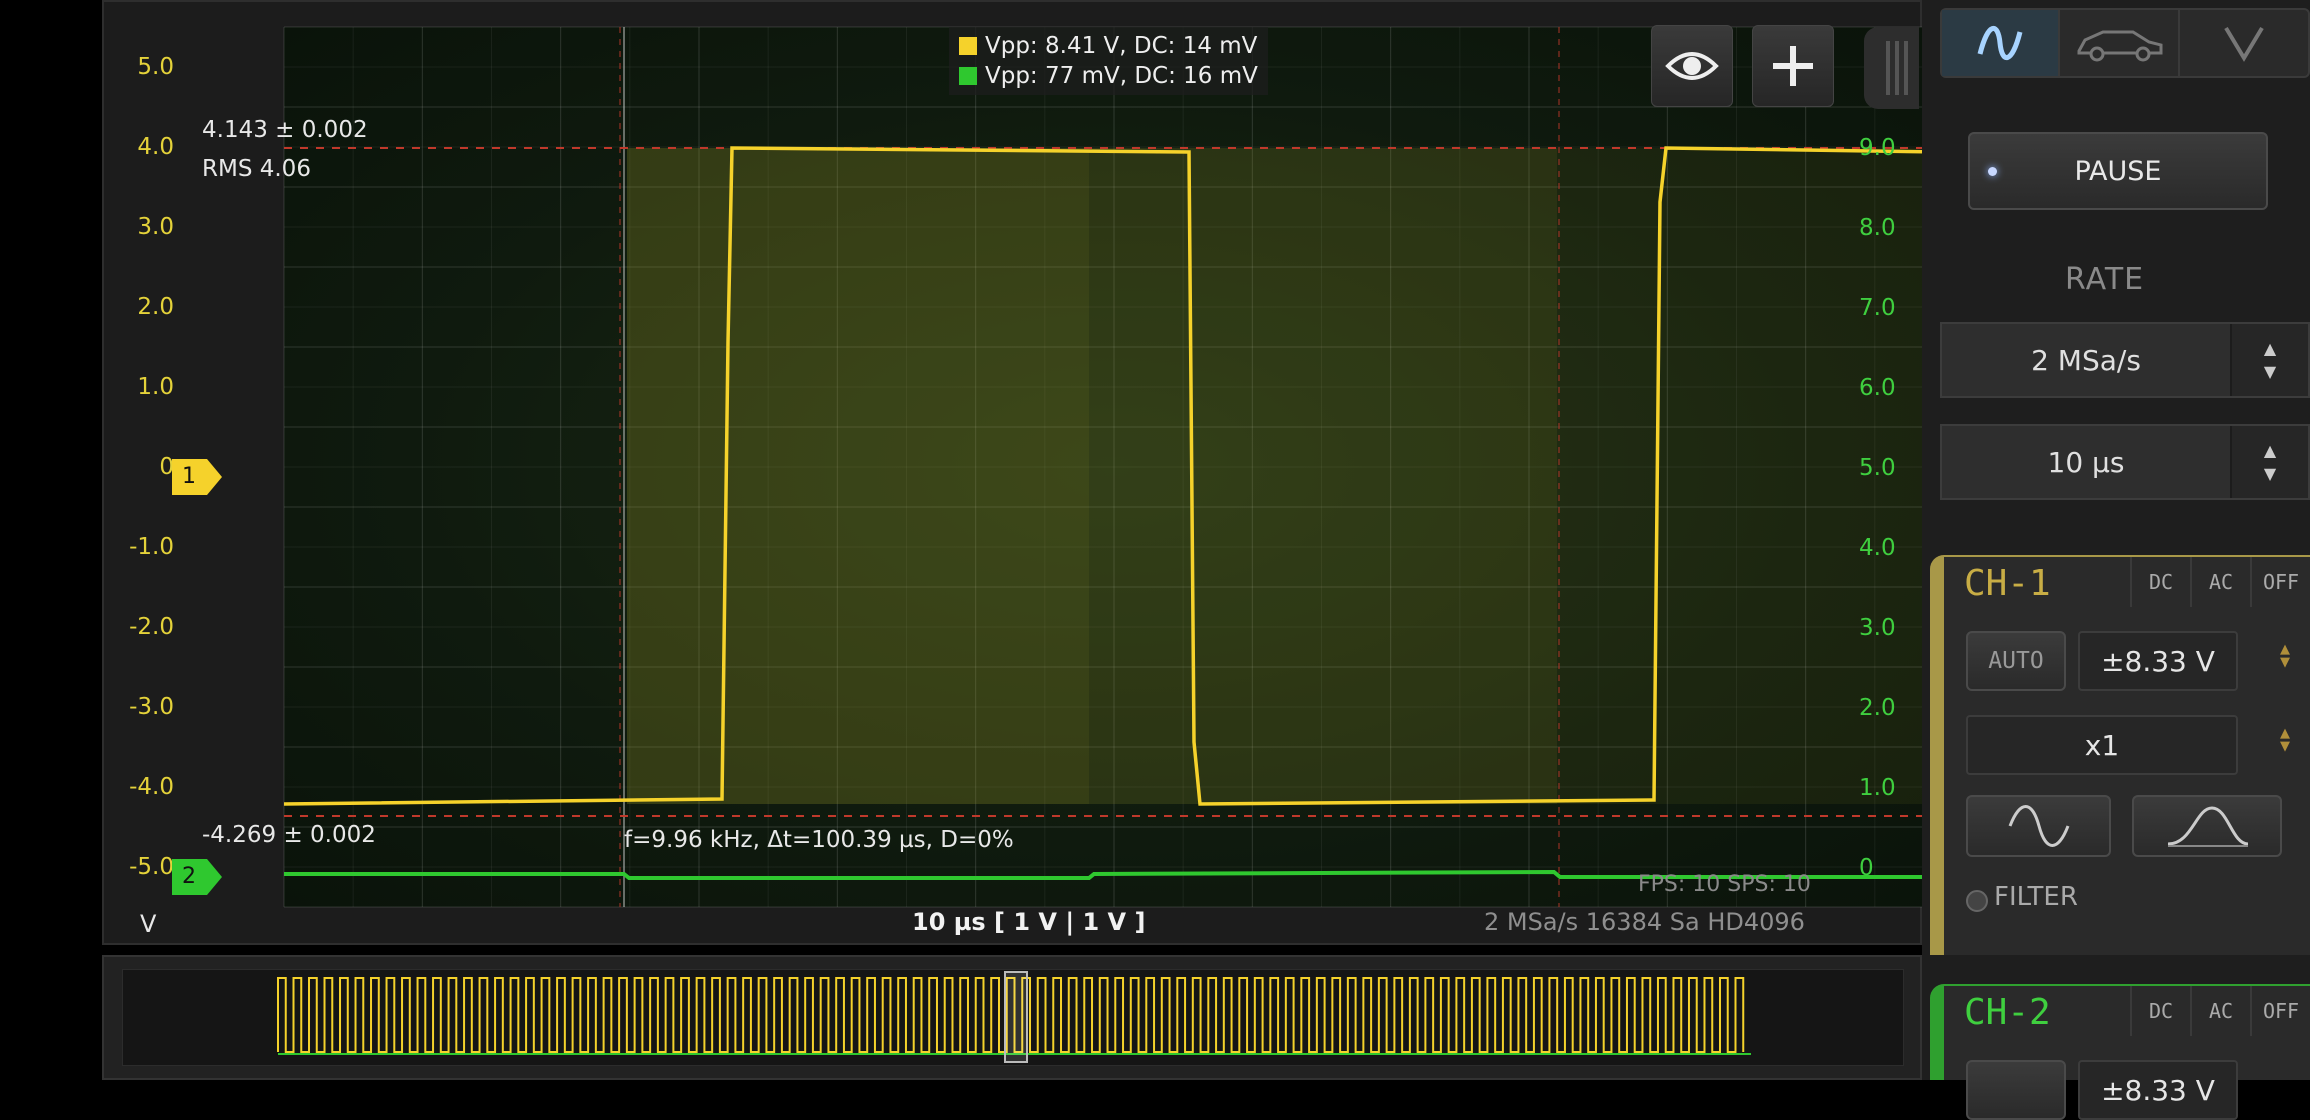  I want to click on ch2-dc-tab: DC, so click(2160, 1011).